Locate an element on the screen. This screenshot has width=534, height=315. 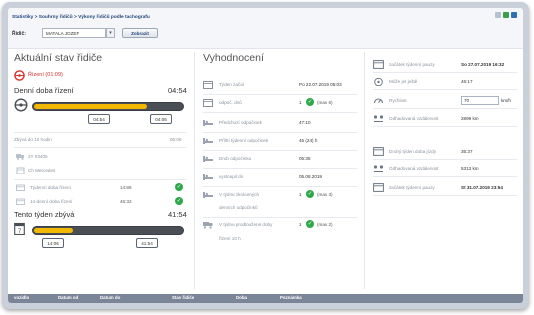
evaluation-label: Týden začal is located at coordinates (231, 84).